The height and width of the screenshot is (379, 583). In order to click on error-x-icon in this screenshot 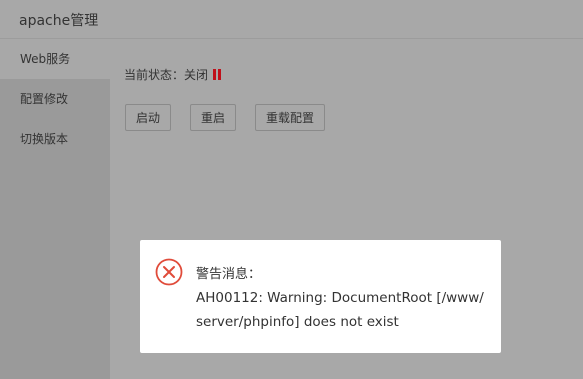, I will do `click(169, 272)`.